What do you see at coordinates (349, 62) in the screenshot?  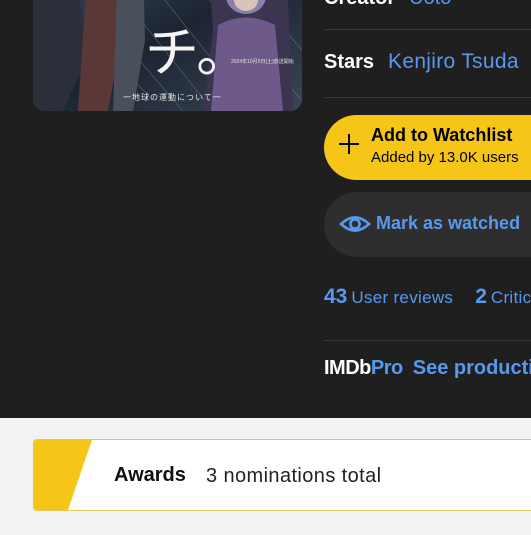 I see `stars-label: Stars` at bounding box center [349, 62].